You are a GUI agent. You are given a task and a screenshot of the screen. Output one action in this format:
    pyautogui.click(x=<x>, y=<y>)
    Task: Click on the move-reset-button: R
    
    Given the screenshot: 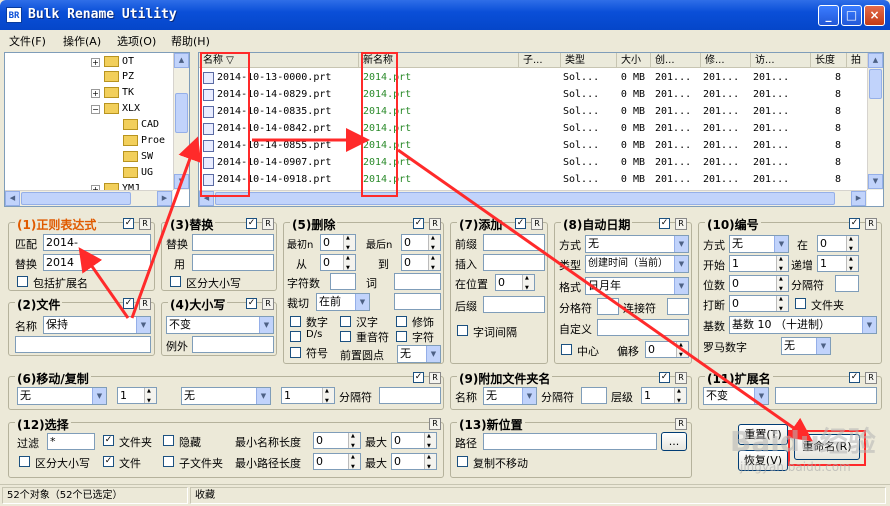 What is the action you would take?
    pyautogui.click(x=435, y=378)
    